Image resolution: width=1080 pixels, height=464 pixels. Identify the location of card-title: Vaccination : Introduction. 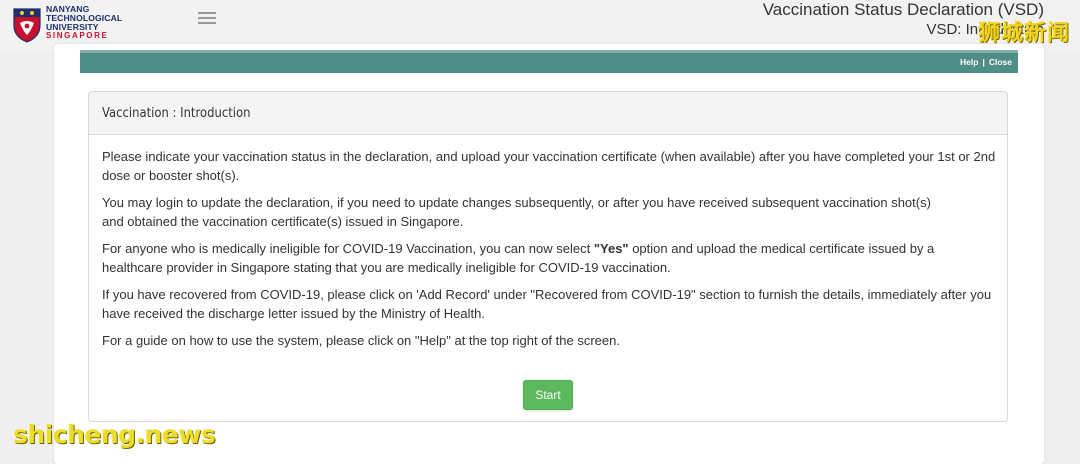
(176, 113).